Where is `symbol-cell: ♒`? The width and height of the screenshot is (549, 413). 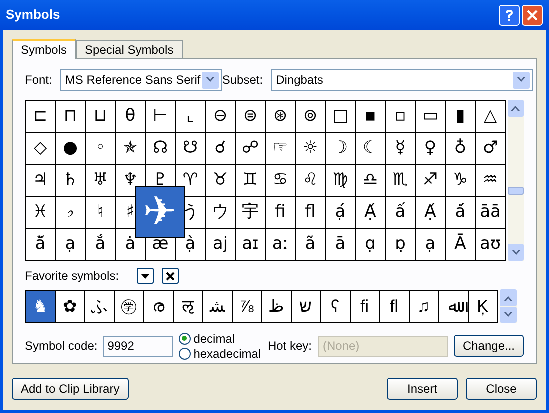
symbol-cell: ♒ is located at coordinates (491, 181).